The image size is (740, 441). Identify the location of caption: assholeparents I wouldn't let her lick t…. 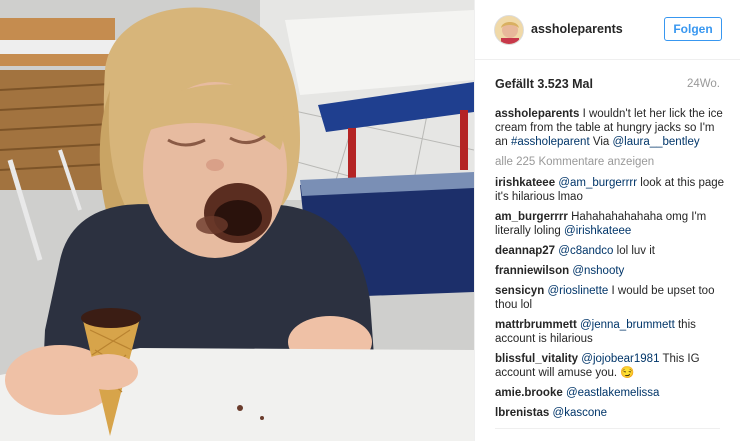
(611, 128).